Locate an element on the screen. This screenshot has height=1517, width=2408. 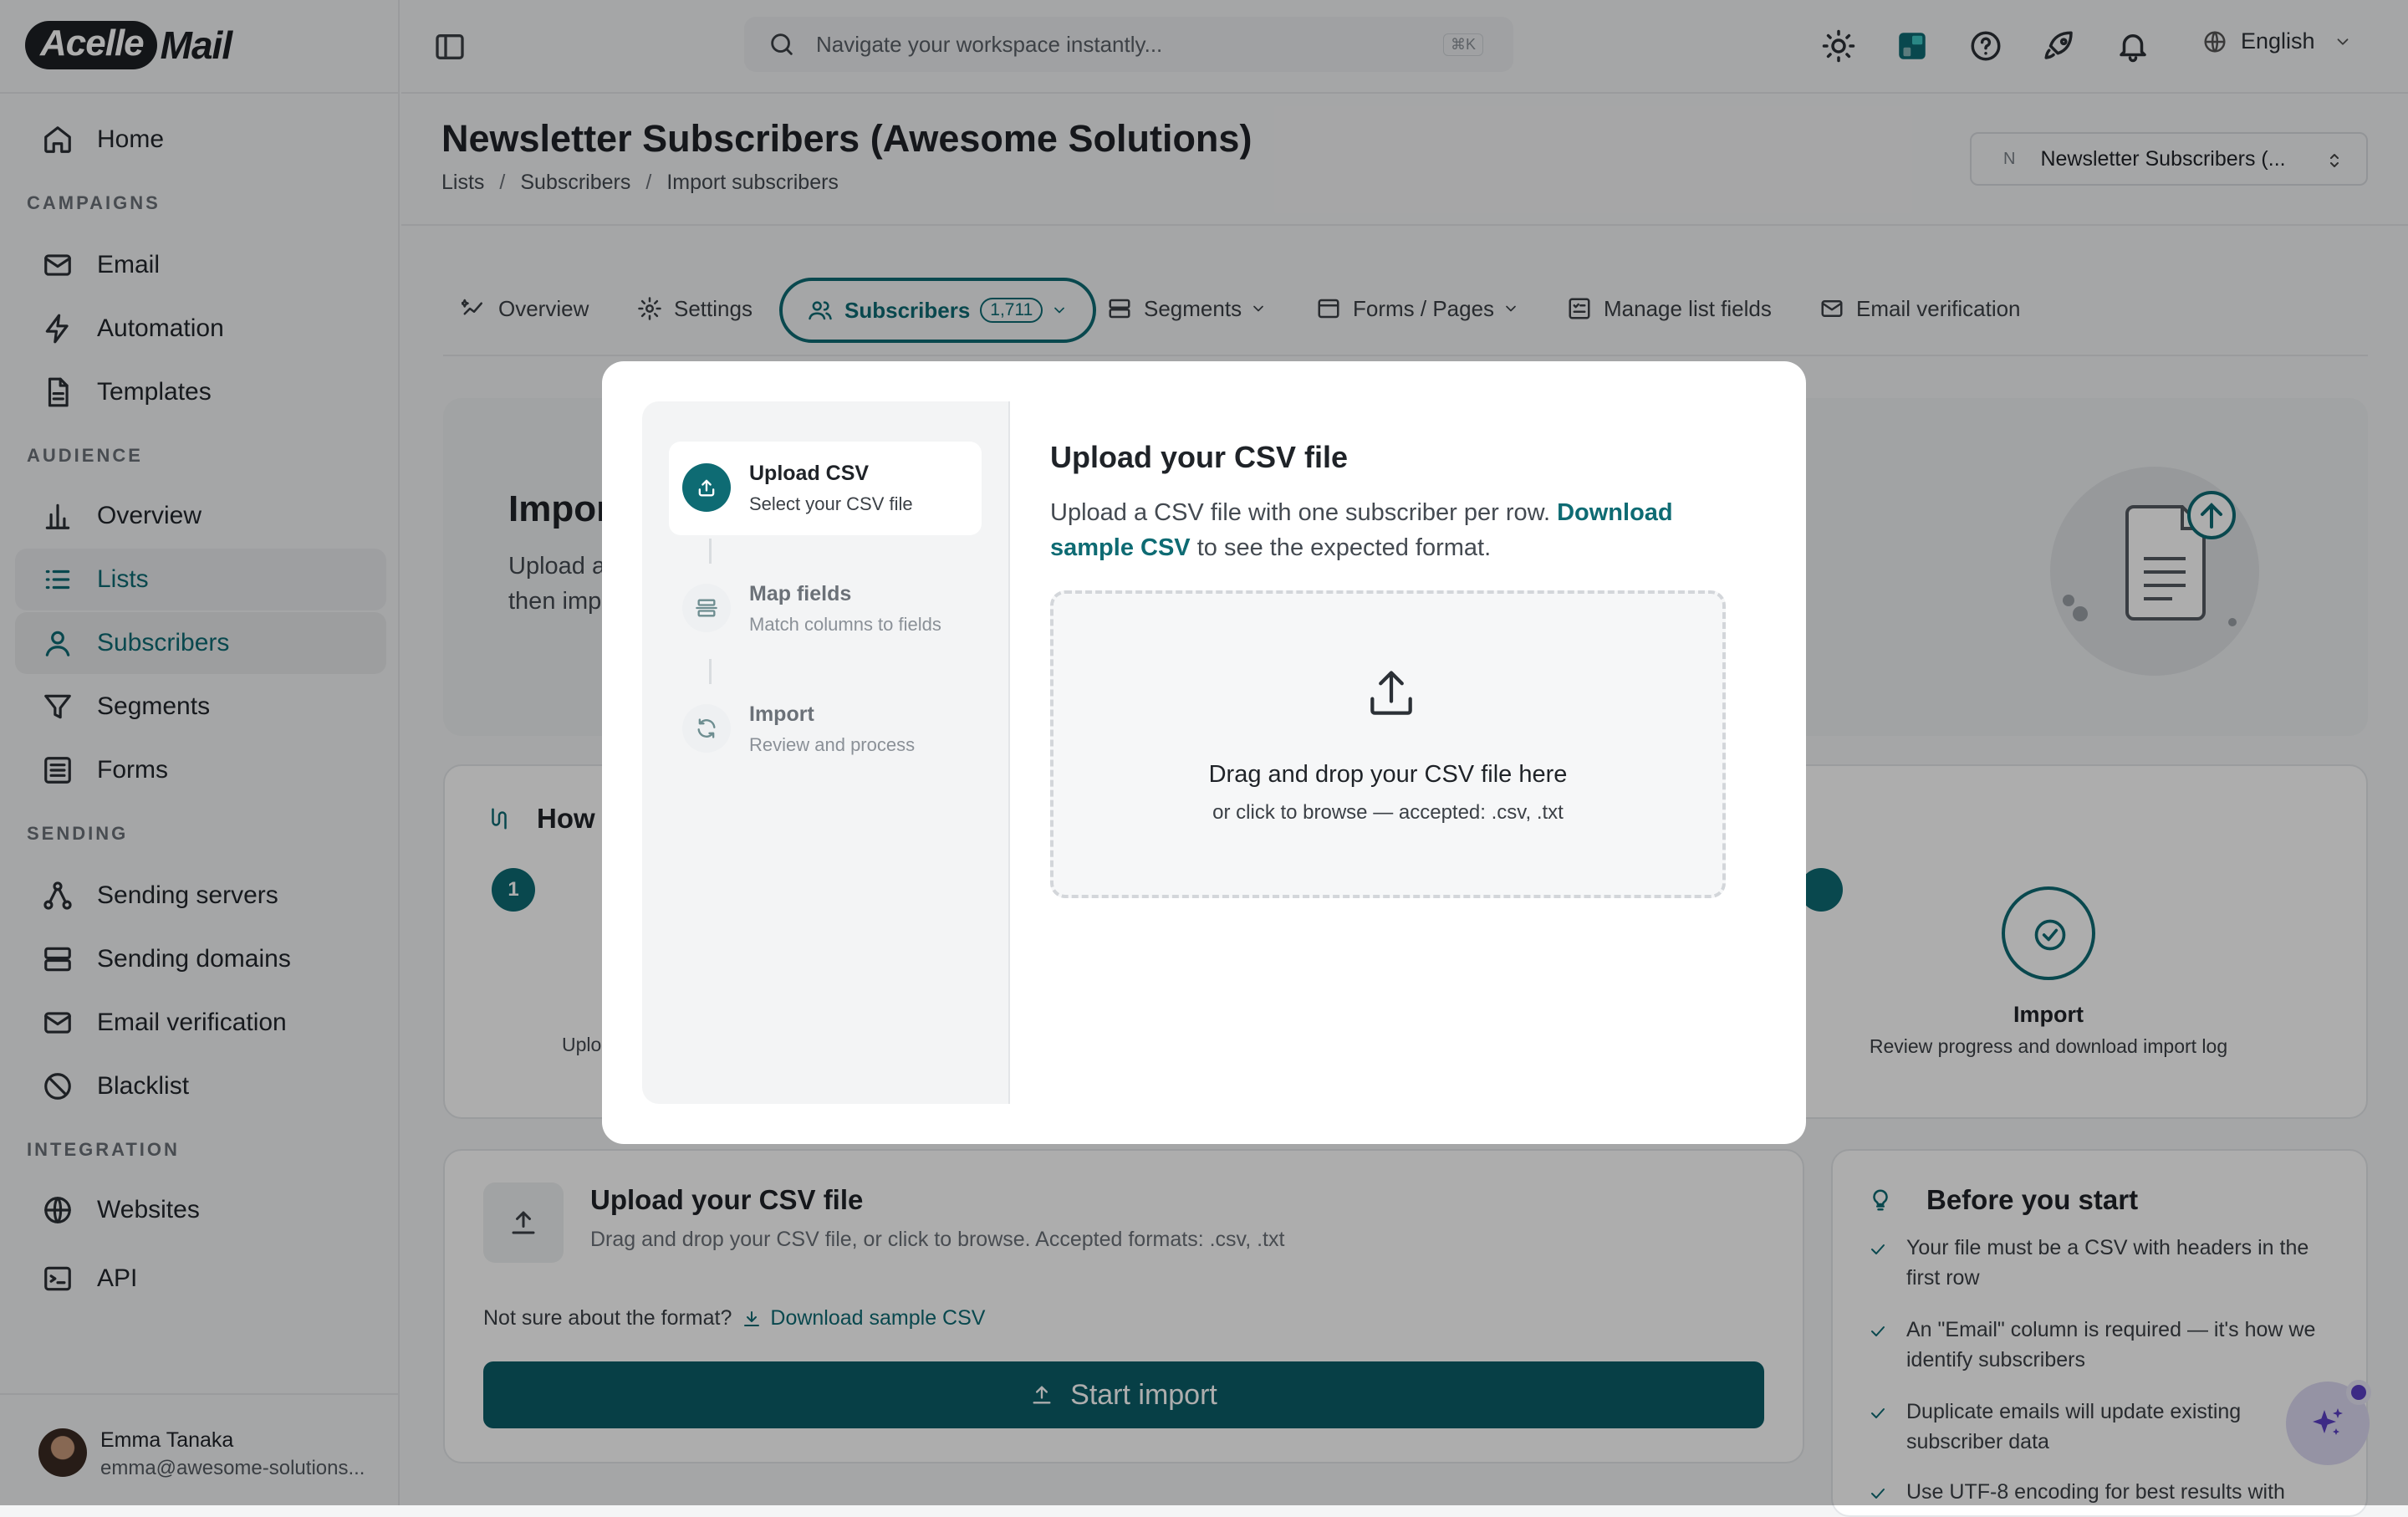
modal-desc-after: to see the expected format. is located at coordinates (1341, 547).